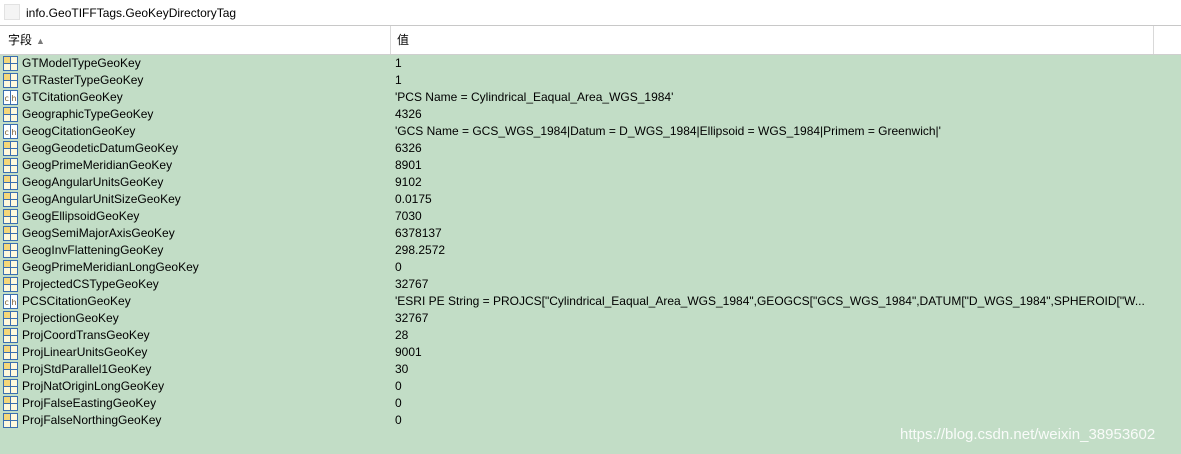  What do you see at coordinates (195, 80) in the screenshot?
I see `field-cell: GTRasterTypeGeoKey` at bounding box center [195, 80].